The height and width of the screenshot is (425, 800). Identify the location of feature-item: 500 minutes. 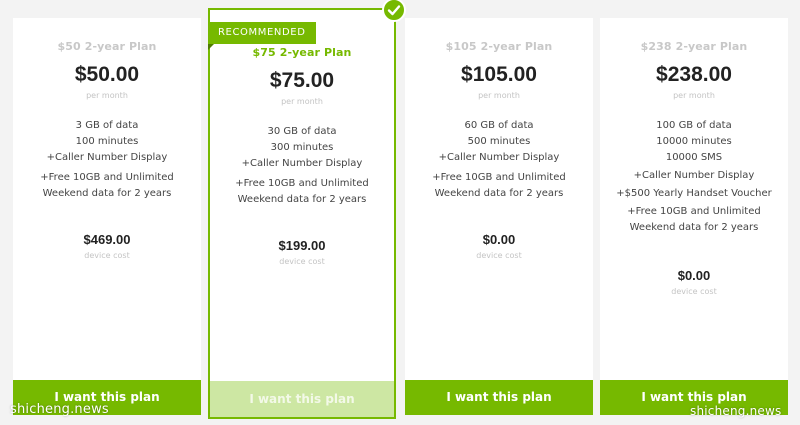
(499, 141).